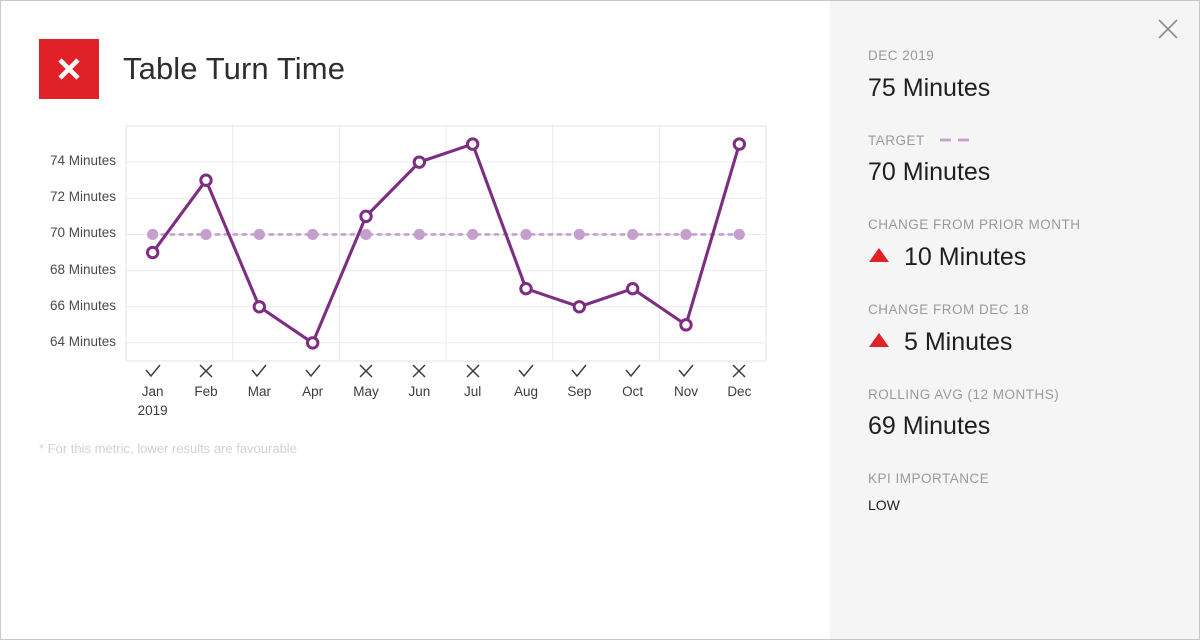  I want to click on stat-label-row: CHANGE FROM DEC 18, so click(1027, 310).